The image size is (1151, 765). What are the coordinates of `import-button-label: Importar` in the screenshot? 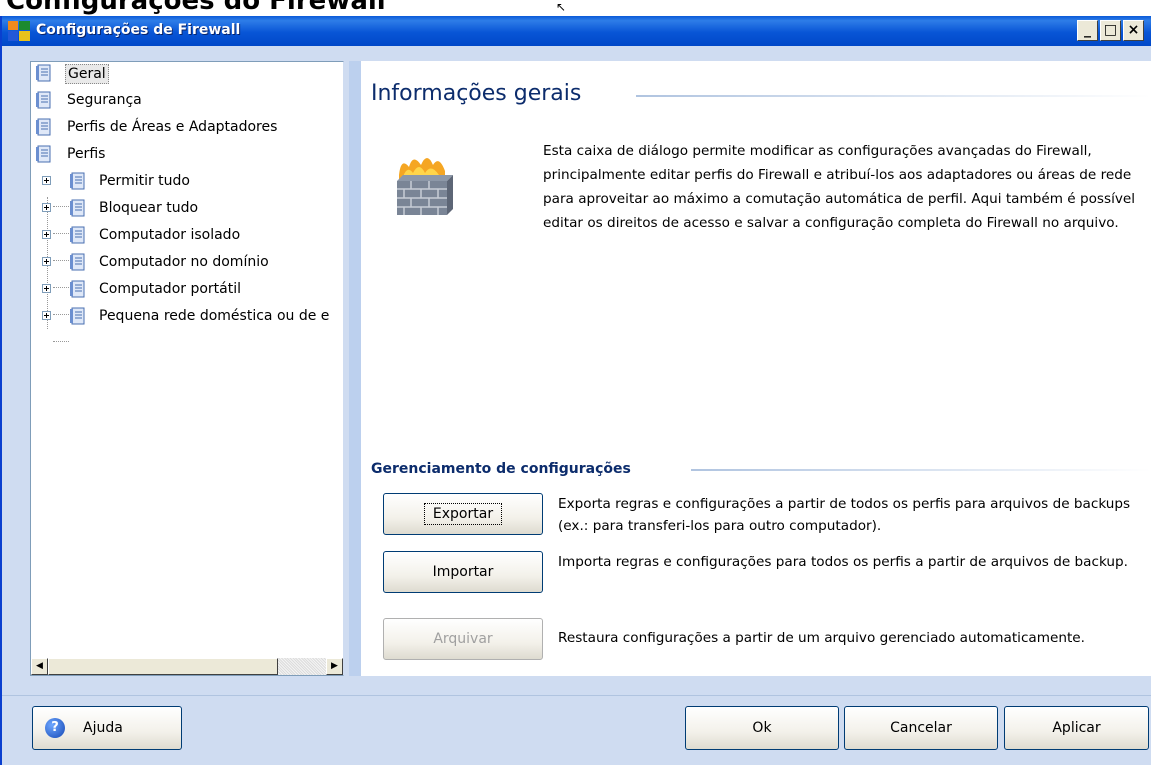 It's located at (463, 572).